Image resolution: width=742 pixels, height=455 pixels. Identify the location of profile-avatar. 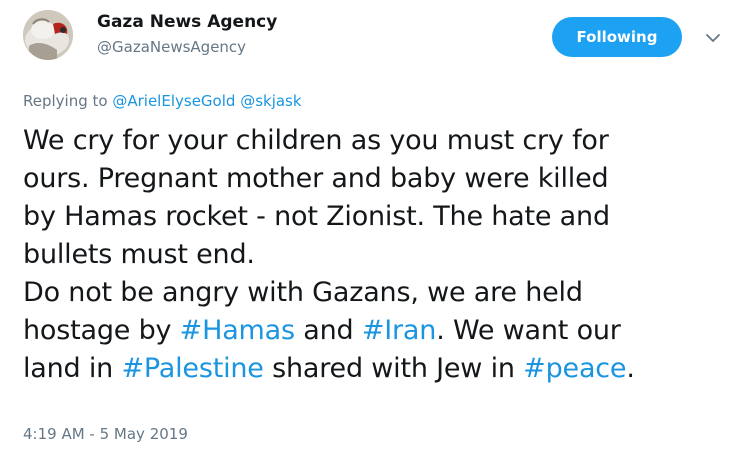
(48, 35).